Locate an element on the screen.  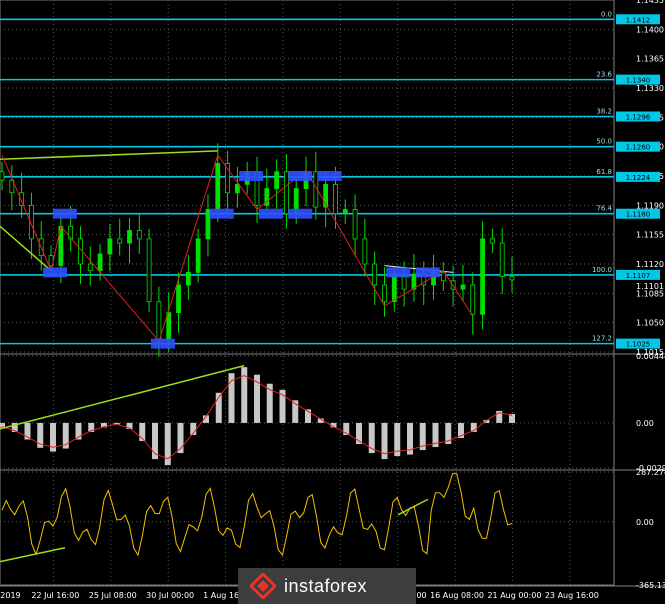
fib-ratio-label: 127.2 is located at coordinates (602, 339).